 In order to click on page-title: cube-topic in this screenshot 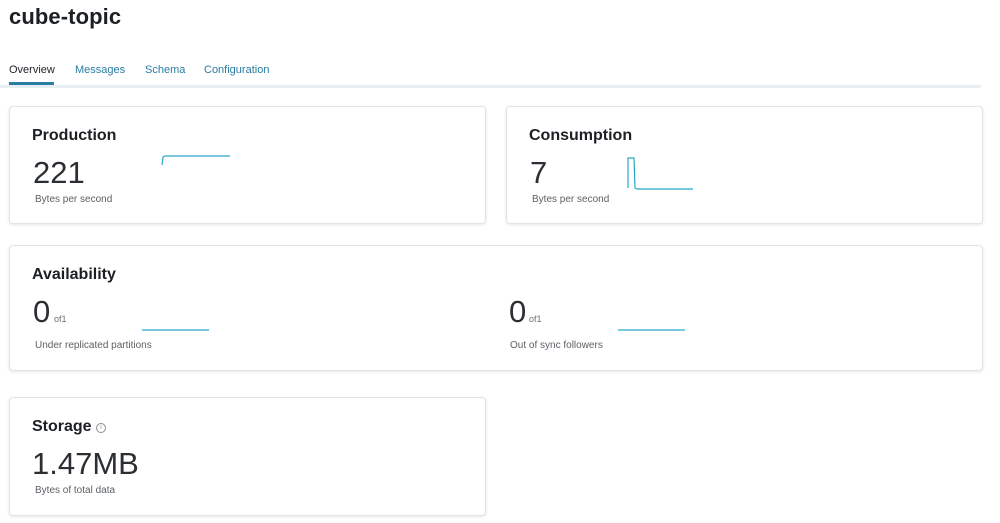, I will do `click(65, 16)`.